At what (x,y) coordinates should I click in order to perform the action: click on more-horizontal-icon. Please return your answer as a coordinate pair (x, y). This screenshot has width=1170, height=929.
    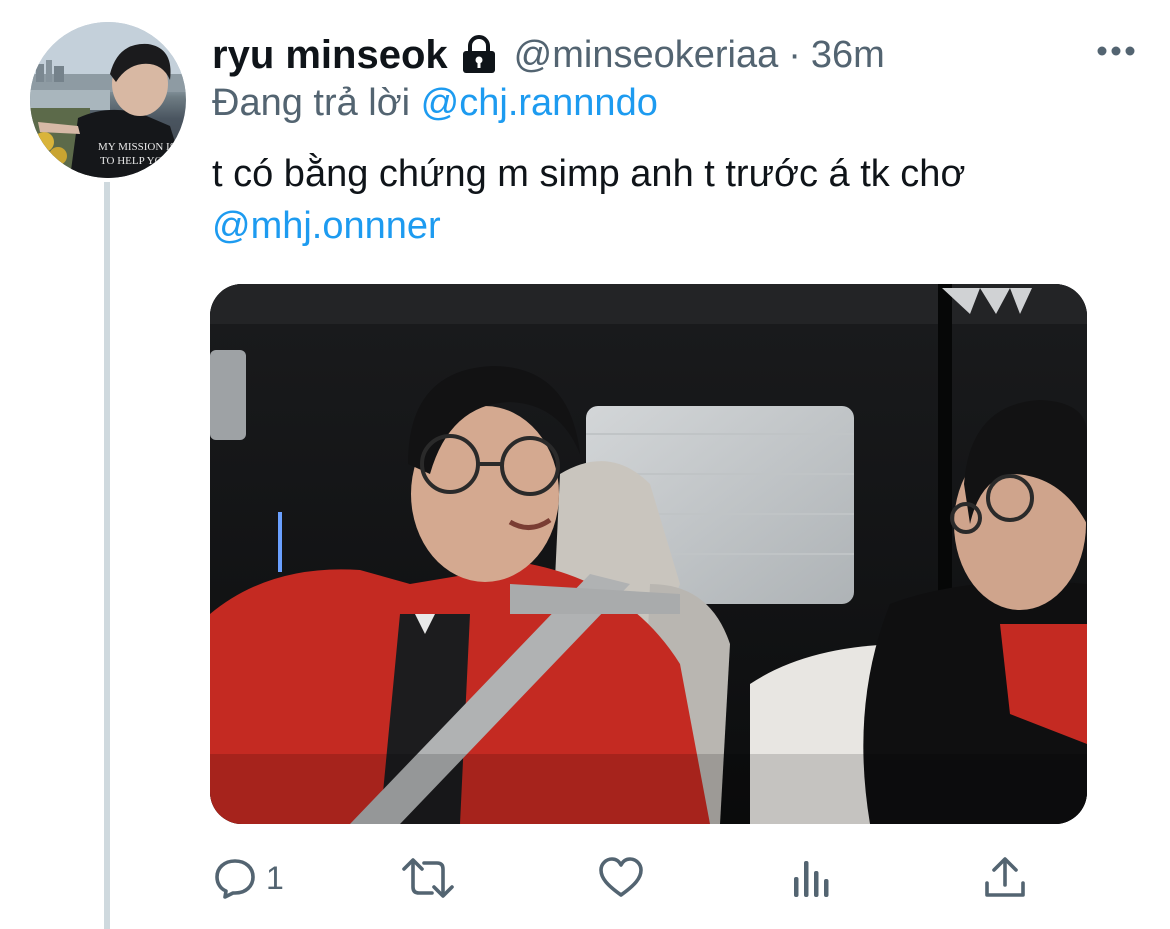
    Looking at the image, I should click on (1116, 50).